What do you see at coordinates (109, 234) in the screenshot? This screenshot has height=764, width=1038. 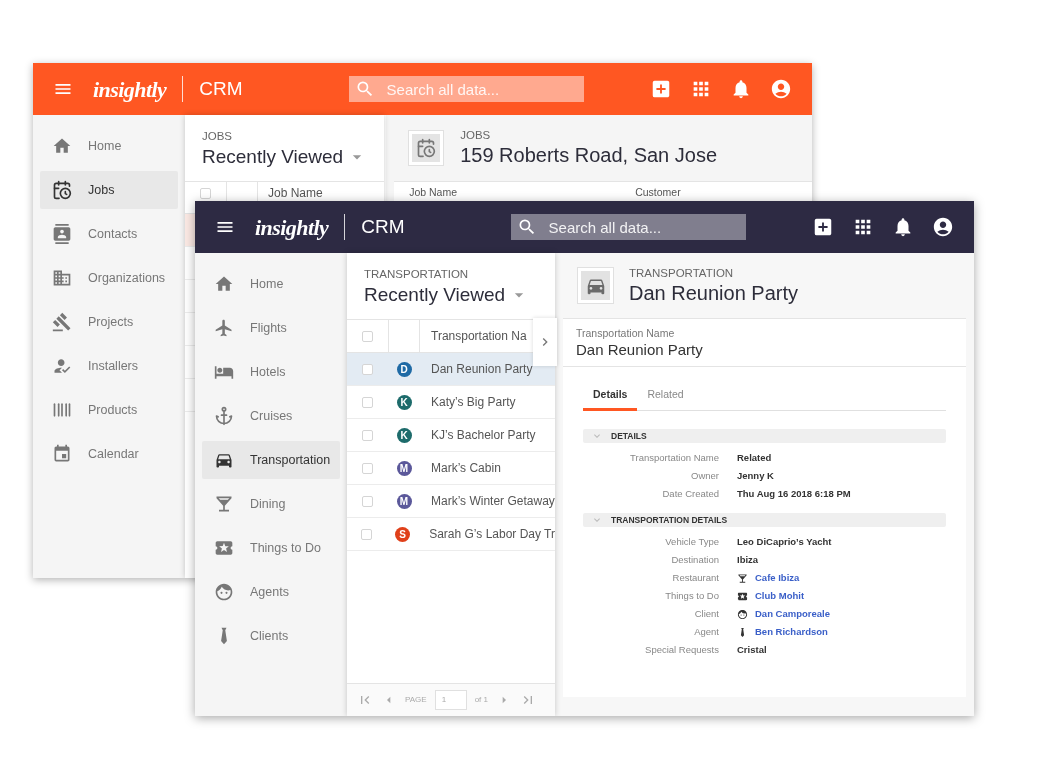 I see `sidebar-item: Contacts` at bounding box center [109, 234].